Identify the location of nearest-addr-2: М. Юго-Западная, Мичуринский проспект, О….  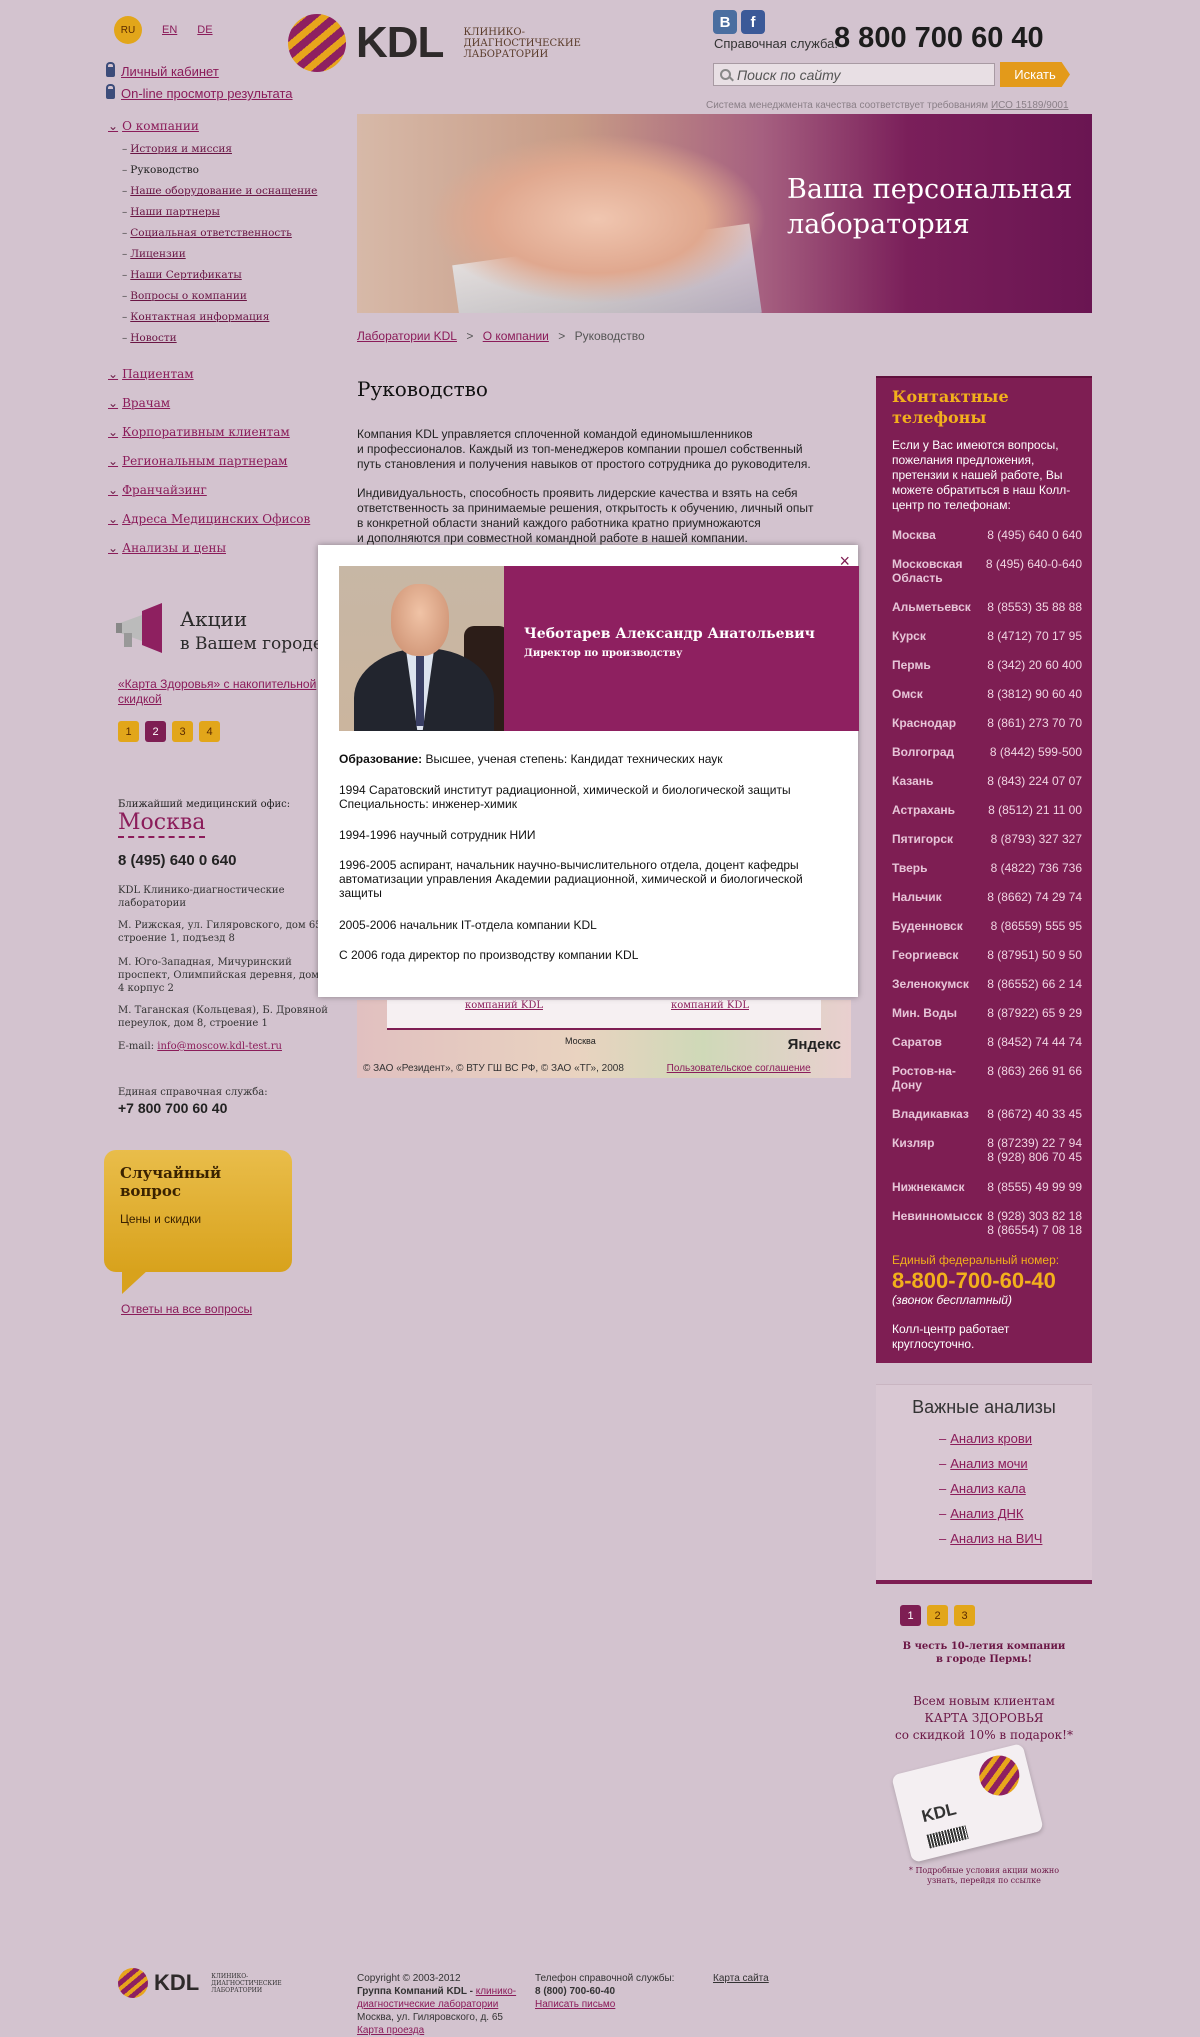
(219, 975).